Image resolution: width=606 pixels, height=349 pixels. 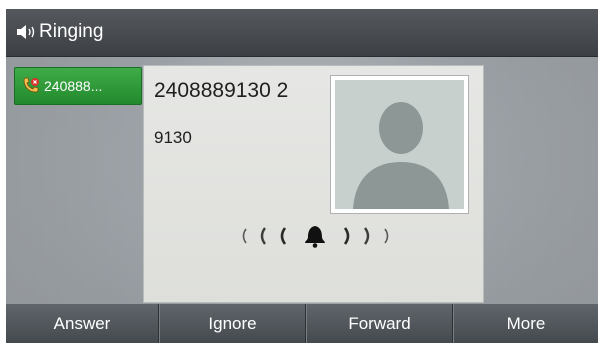 I want to click on answer-button: Answer, so click(x=82, y=323).